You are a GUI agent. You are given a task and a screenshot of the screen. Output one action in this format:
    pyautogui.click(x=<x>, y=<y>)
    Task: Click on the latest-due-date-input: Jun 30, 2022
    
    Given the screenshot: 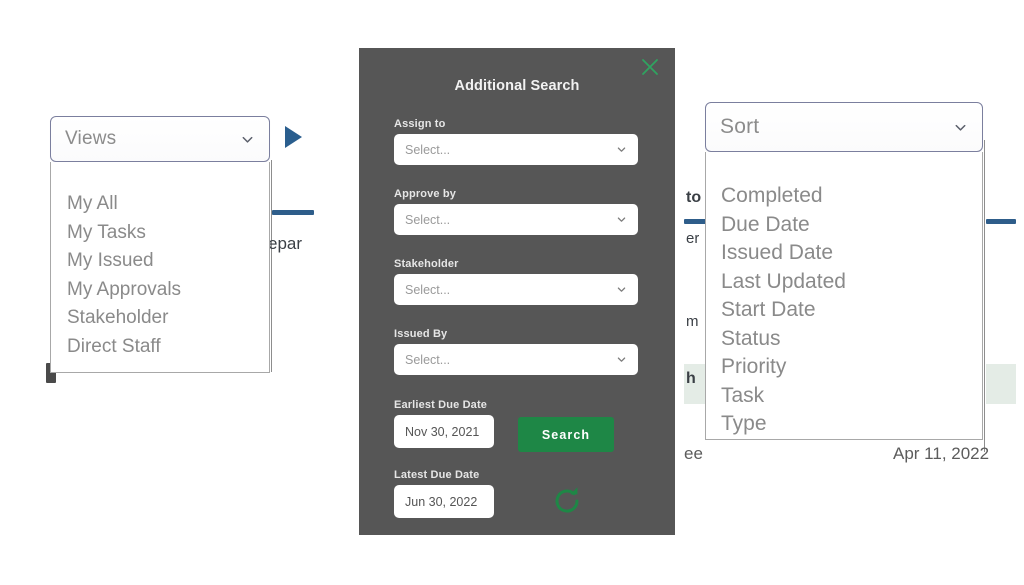 What is the action you would take?
    pyautogui.click(x=444, y=501)
    